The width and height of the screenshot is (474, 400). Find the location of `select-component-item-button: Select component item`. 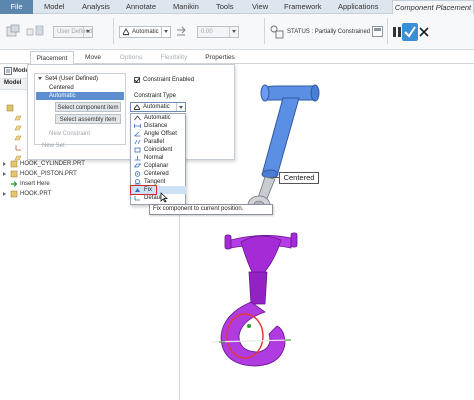

select-component-item-button: Select component item is located at coordinates (88, 107).